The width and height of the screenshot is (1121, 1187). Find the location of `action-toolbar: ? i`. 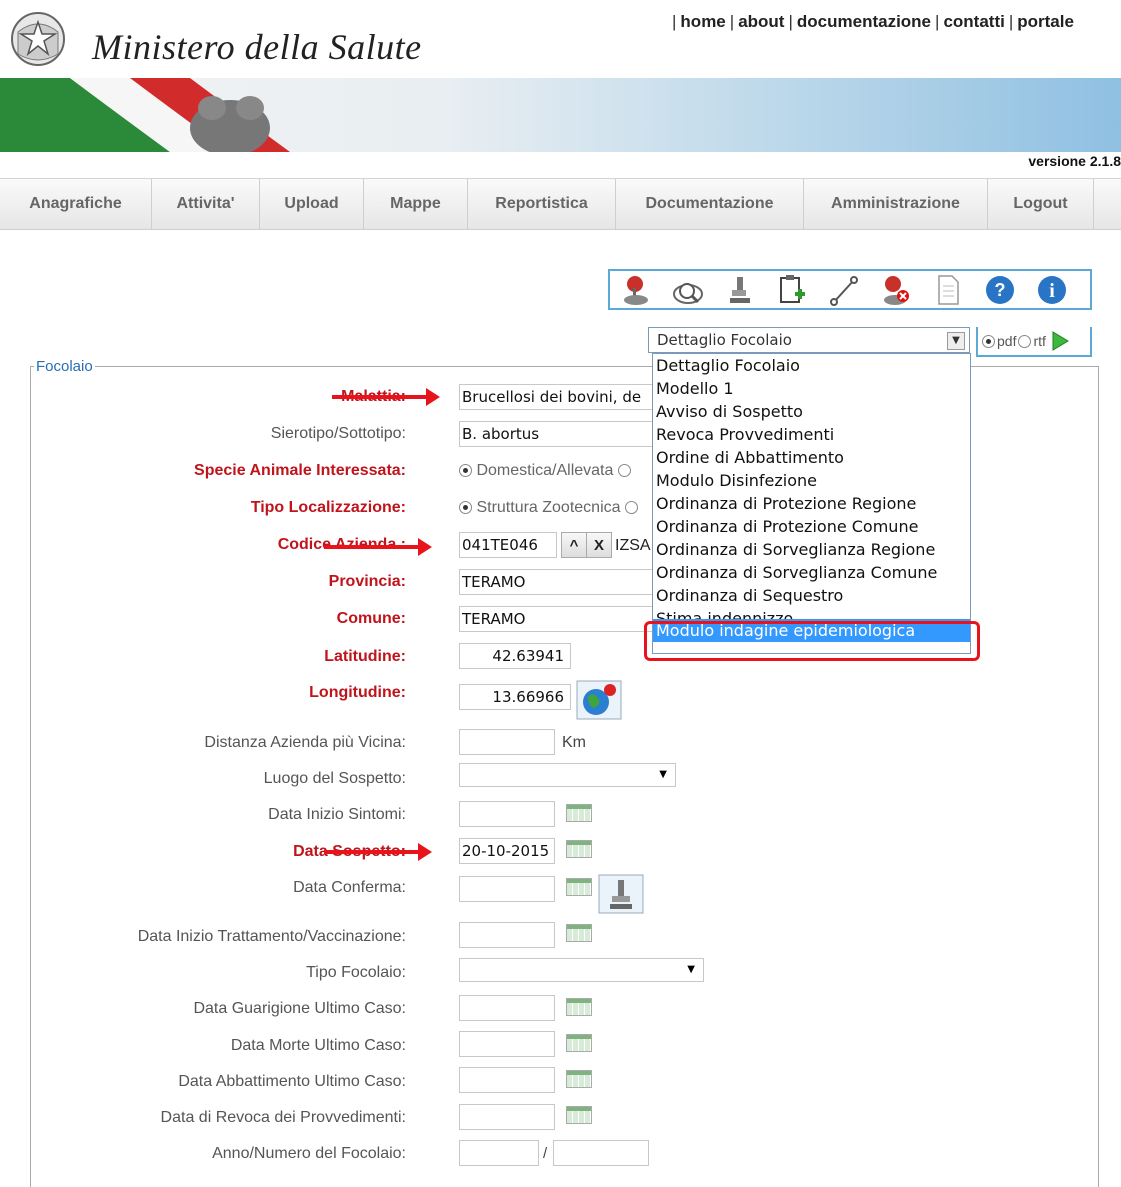

action-toolbar: ? i is located at coordinates (850, 289).